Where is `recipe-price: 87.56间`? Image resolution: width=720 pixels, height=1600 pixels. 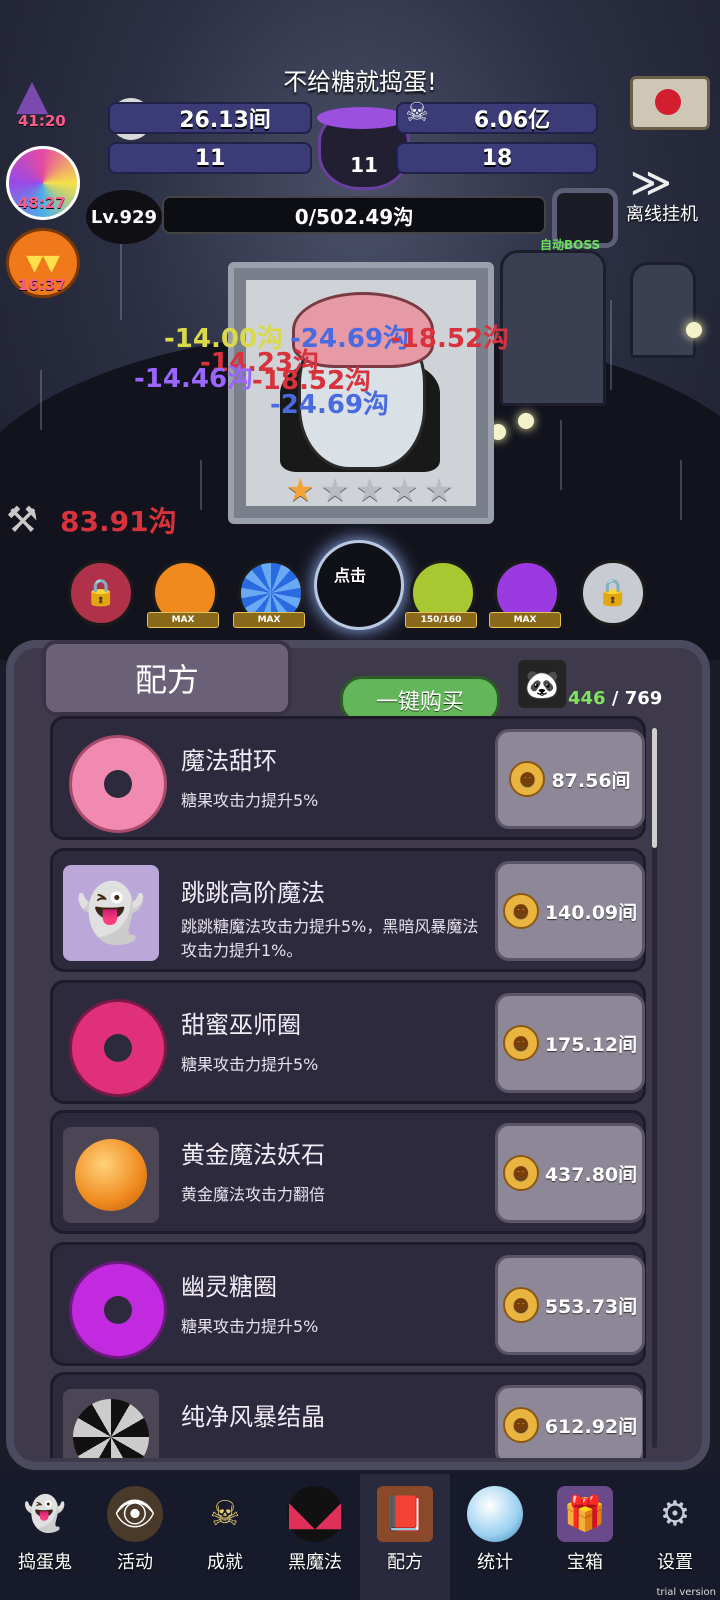 recipe-price: 87.56间 is located at coordinates (591, 780).